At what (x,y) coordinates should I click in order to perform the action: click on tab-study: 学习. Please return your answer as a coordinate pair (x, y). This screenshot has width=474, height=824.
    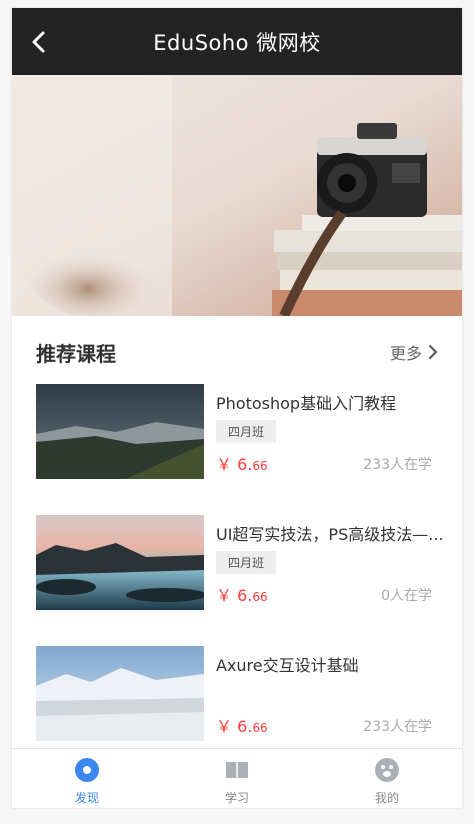
    Looking at the image, I should click on (237, 778).